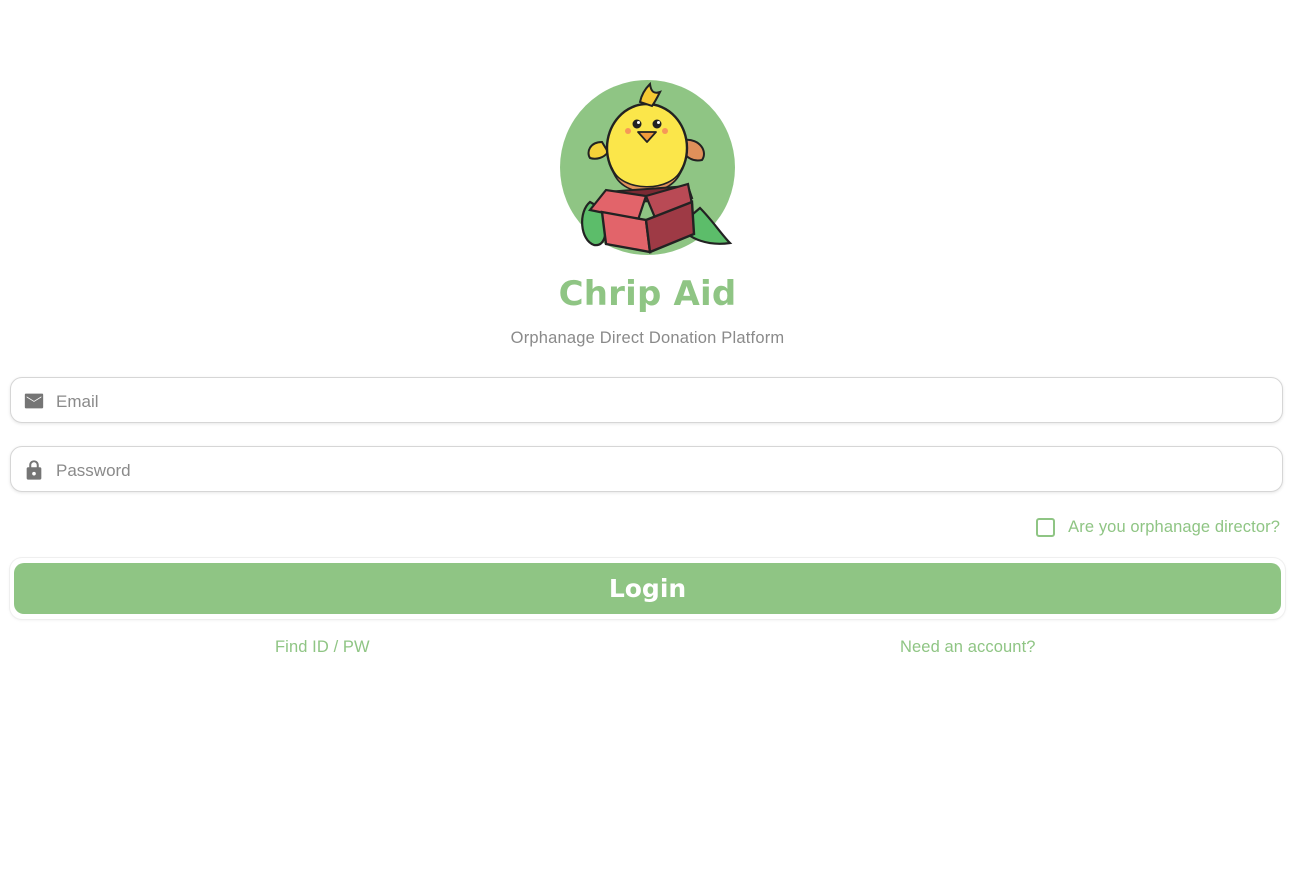 The image size is (1295, 889). I want to click on login-button: Login, so click(647, 588).